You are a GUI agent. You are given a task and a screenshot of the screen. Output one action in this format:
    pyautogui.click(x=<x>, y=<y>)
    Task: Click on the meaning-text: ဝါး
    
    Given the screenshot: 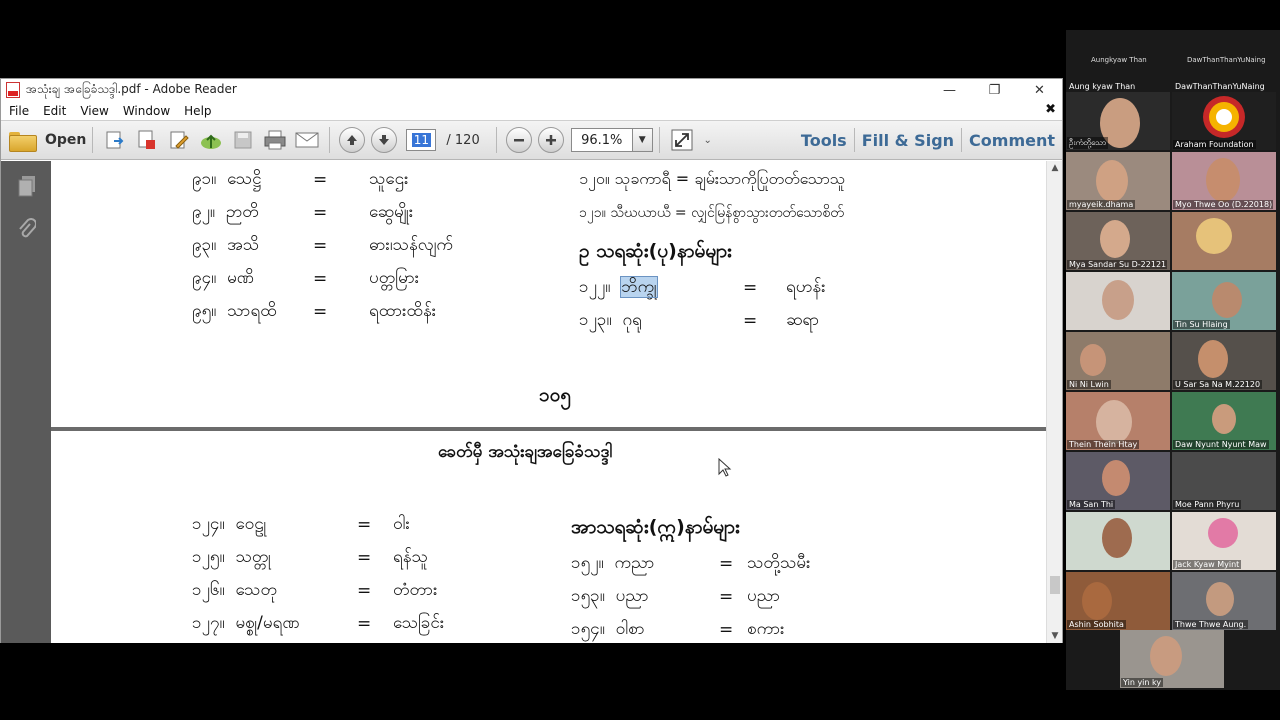 What is the action you would take?
    pyautogui.click(x=401, y=524)
    